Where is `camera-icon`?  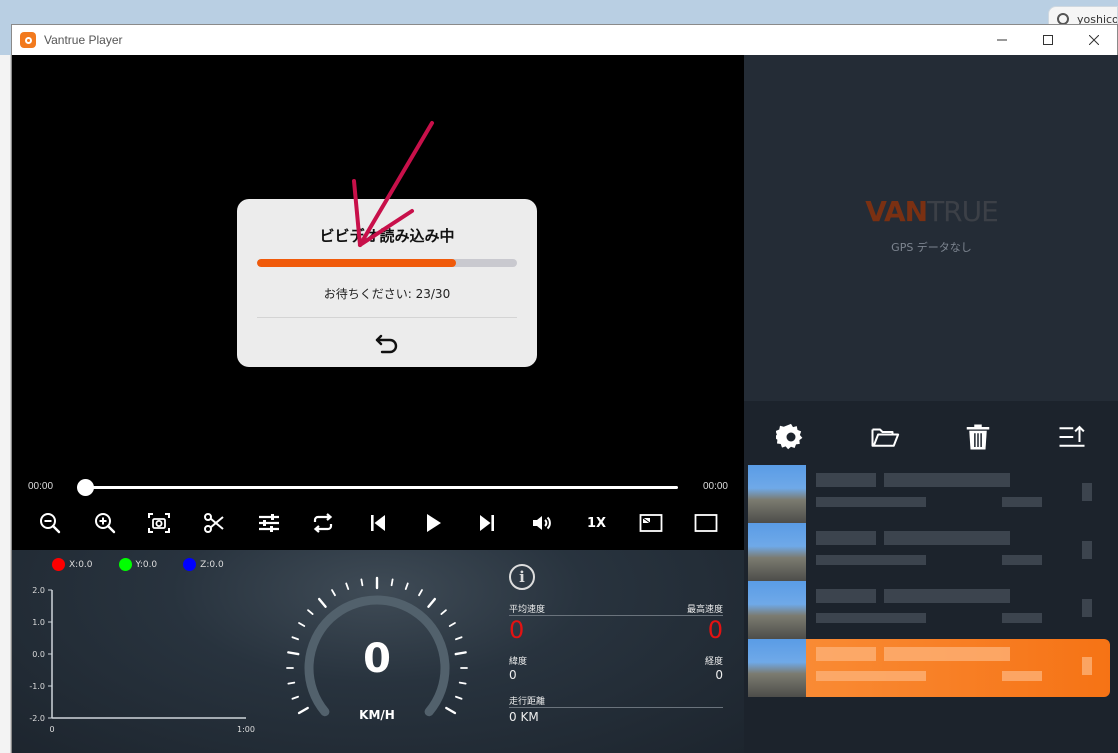
camera-icon is located at coordinates (159, 523).